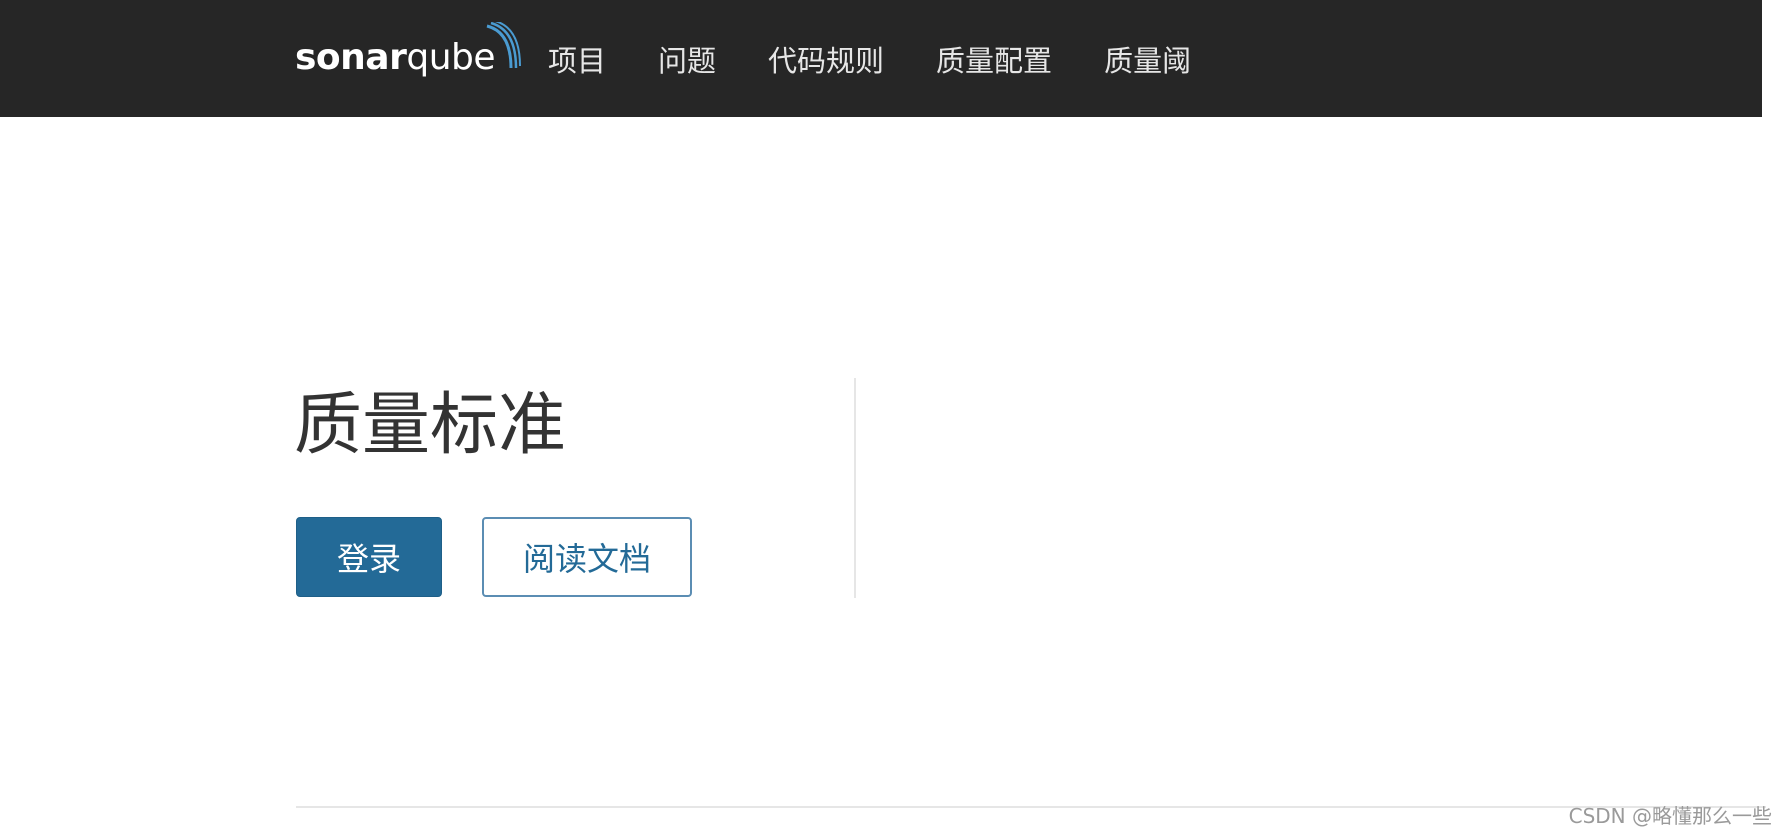 This screenshot has width=1788, height=832. I want to click on login-button: 登录, so click(369, 557).